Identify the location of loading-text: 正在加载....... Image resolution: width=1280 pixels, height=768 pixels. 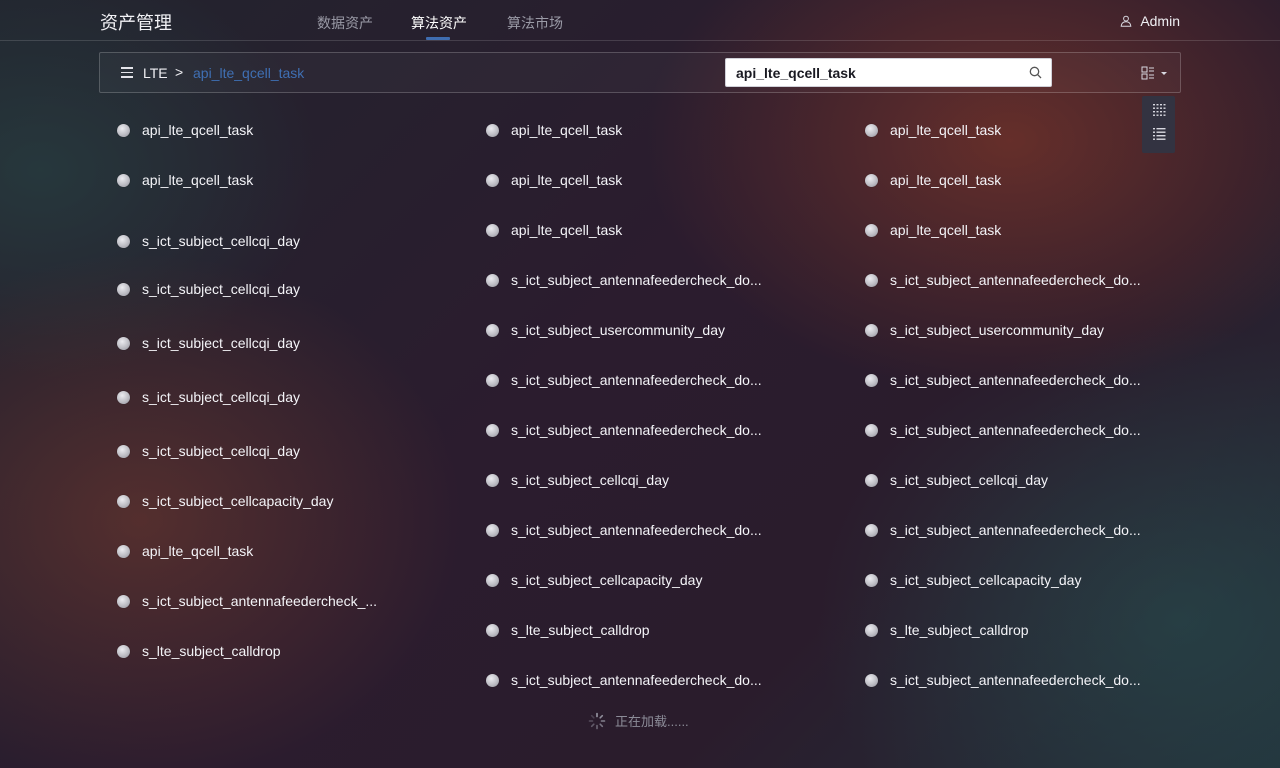
(652, 721).